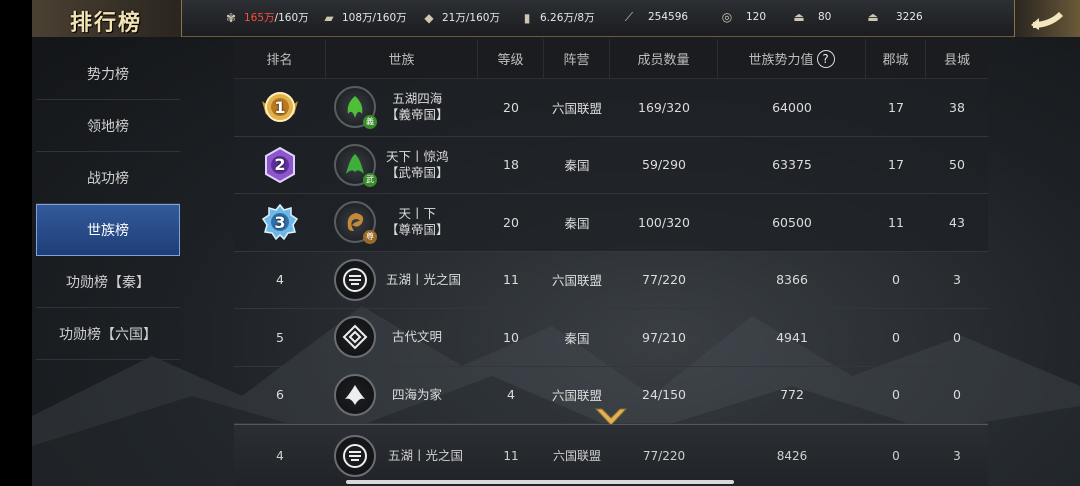  I want to click on sidebar-item-clan: 世族榜, so click(108, 230).